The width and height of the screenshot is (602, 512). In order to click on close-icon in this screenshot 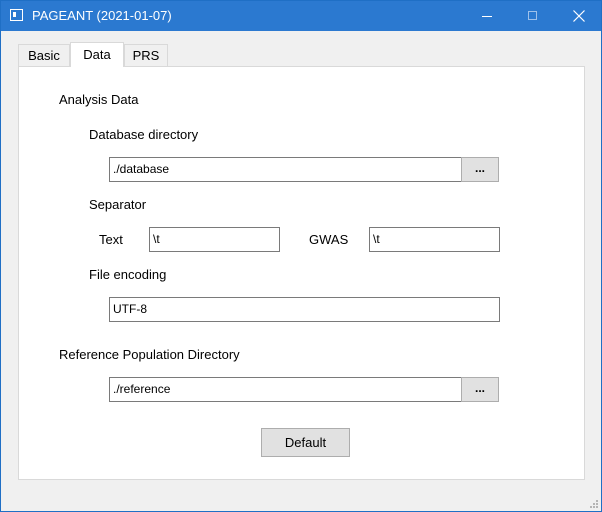, I will do `click(579, 16)`.